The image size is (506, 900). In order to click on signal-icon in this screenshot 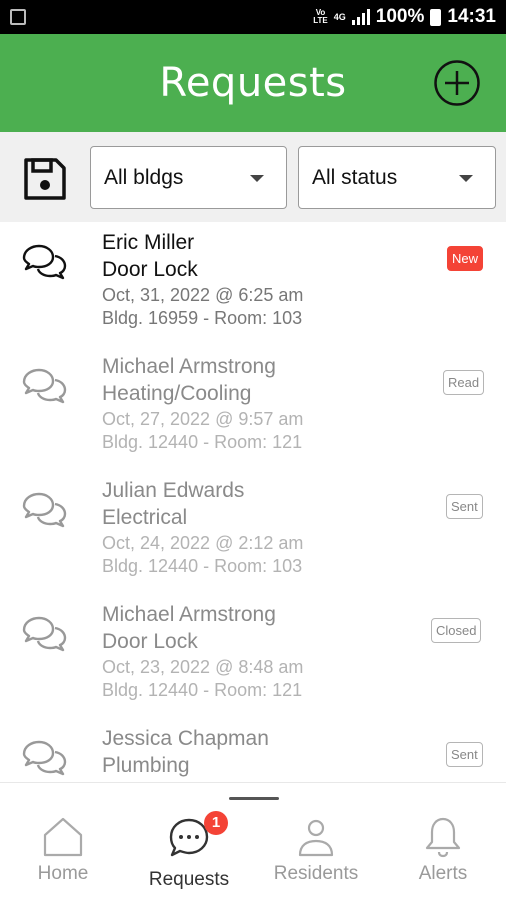, I will do `click(360, 17)`.